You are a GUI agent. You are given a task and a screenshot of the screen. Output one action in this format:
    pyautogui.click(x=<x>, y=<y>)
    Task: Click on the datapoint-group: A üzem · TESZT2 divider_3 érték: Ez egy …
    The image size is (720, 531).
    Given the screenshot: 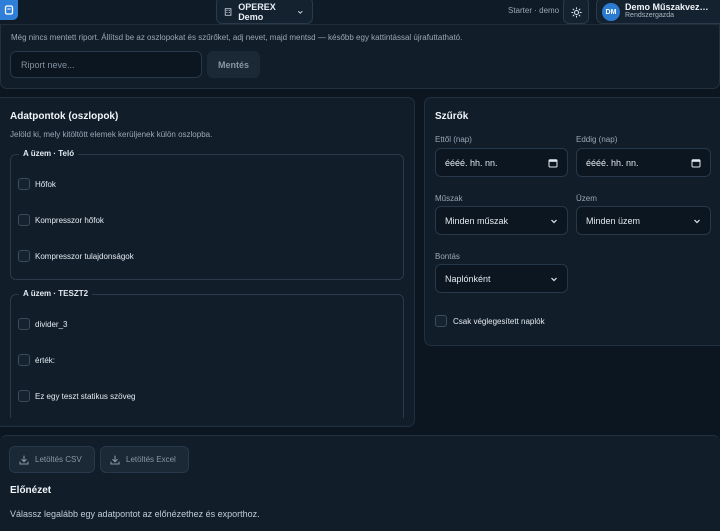 What is the action you would take?
    pyautogui.click(x=207, y=353)
    